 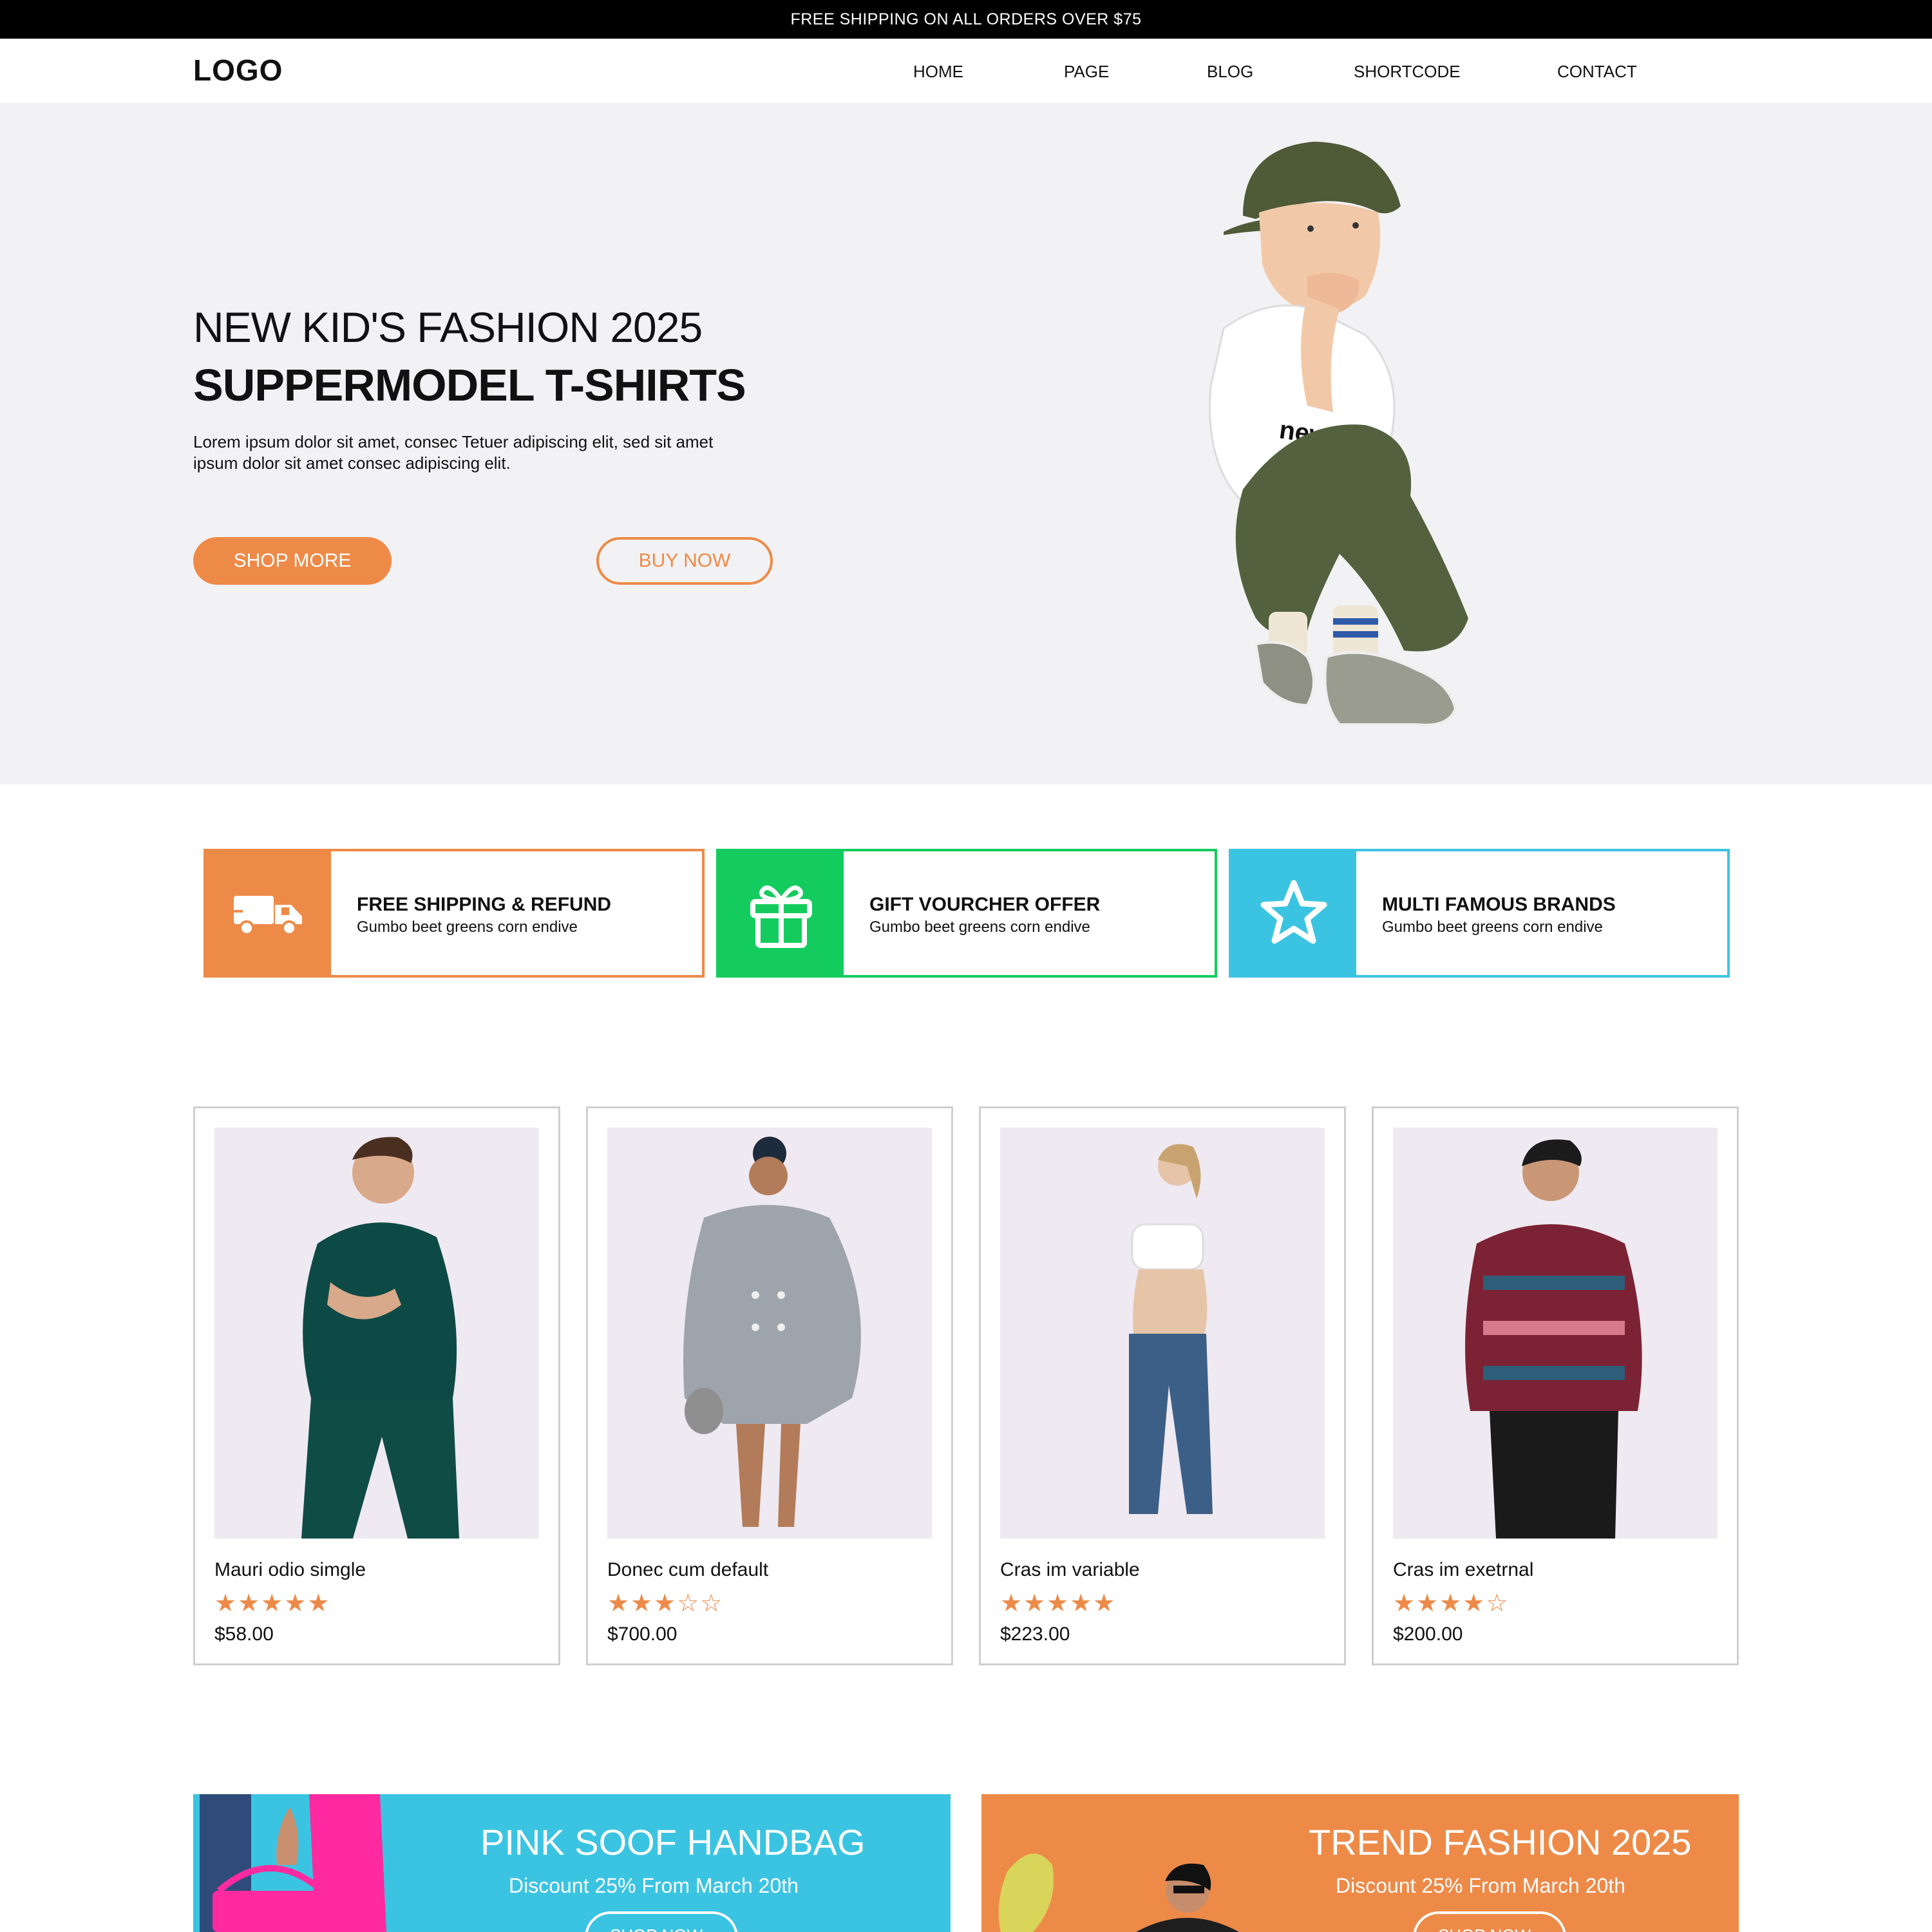 What do you see at coordinates (238, 70) in the screenshot?
I see `logo: LOGO` at bounding box center [238, 70].